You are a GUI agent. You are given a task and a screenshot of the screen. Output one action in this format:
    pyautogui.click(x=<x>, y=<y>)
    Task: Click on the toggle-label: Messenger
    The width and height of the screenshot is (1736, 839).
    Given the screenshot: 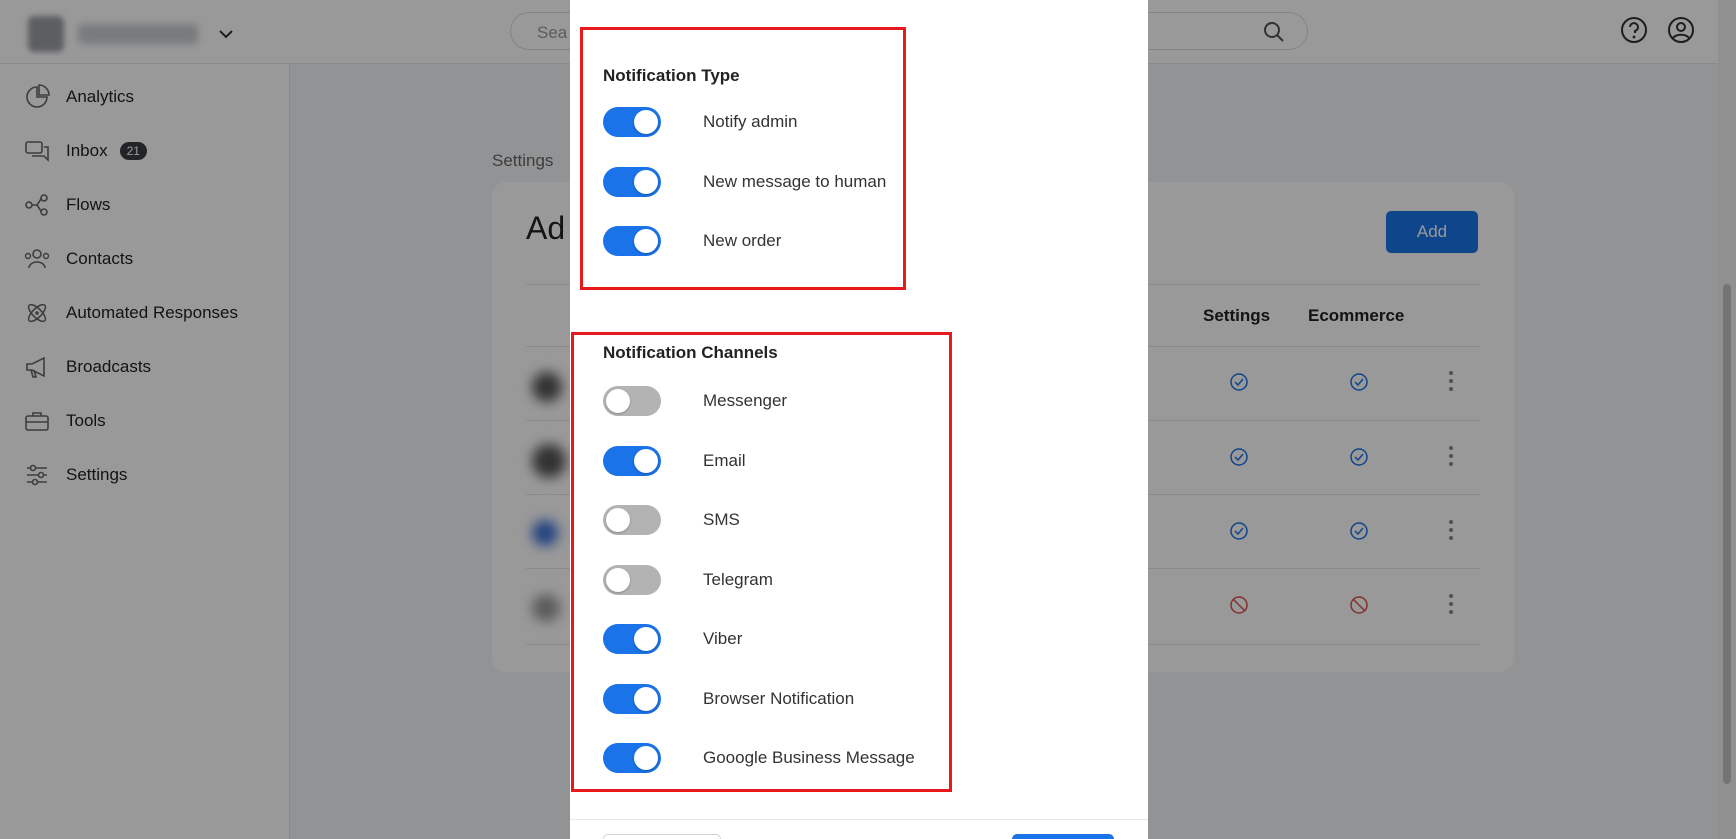 What is the action you would take?
    pyautogui.click(x=745, y=400)
    